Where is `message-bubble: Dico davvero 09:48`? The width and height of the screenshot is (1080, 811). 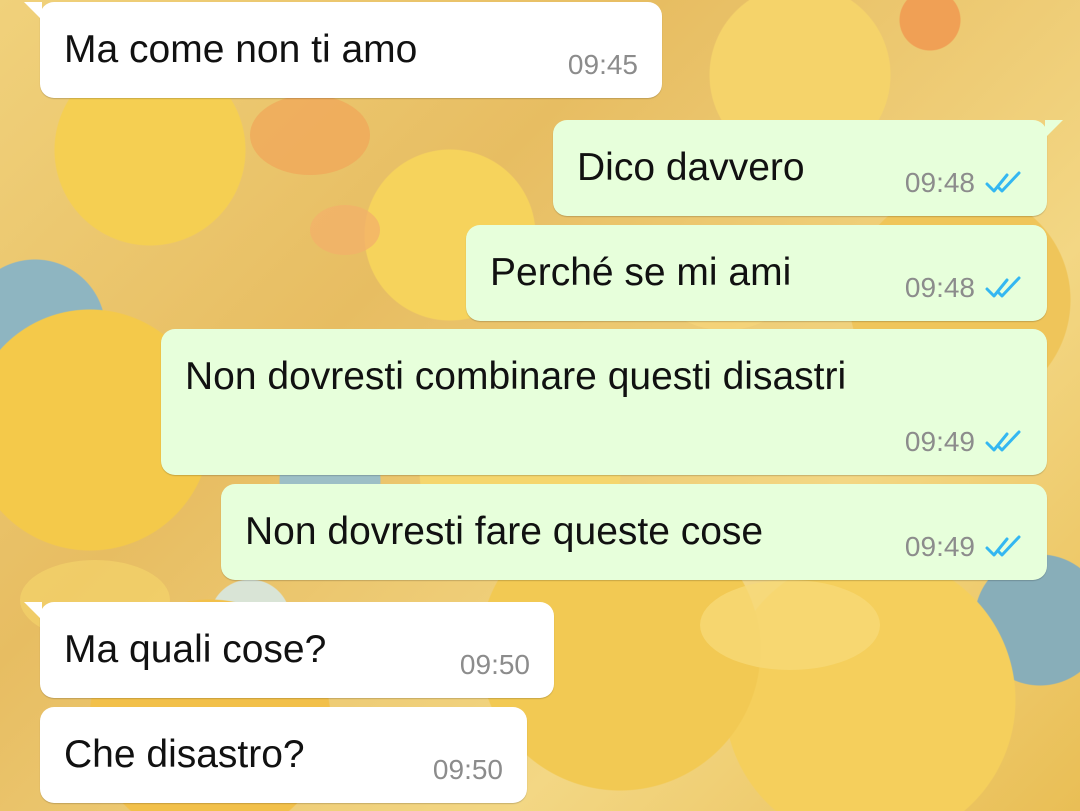 message-bubble: Dico davvero 09:48 is located at coordinates (808, 168).